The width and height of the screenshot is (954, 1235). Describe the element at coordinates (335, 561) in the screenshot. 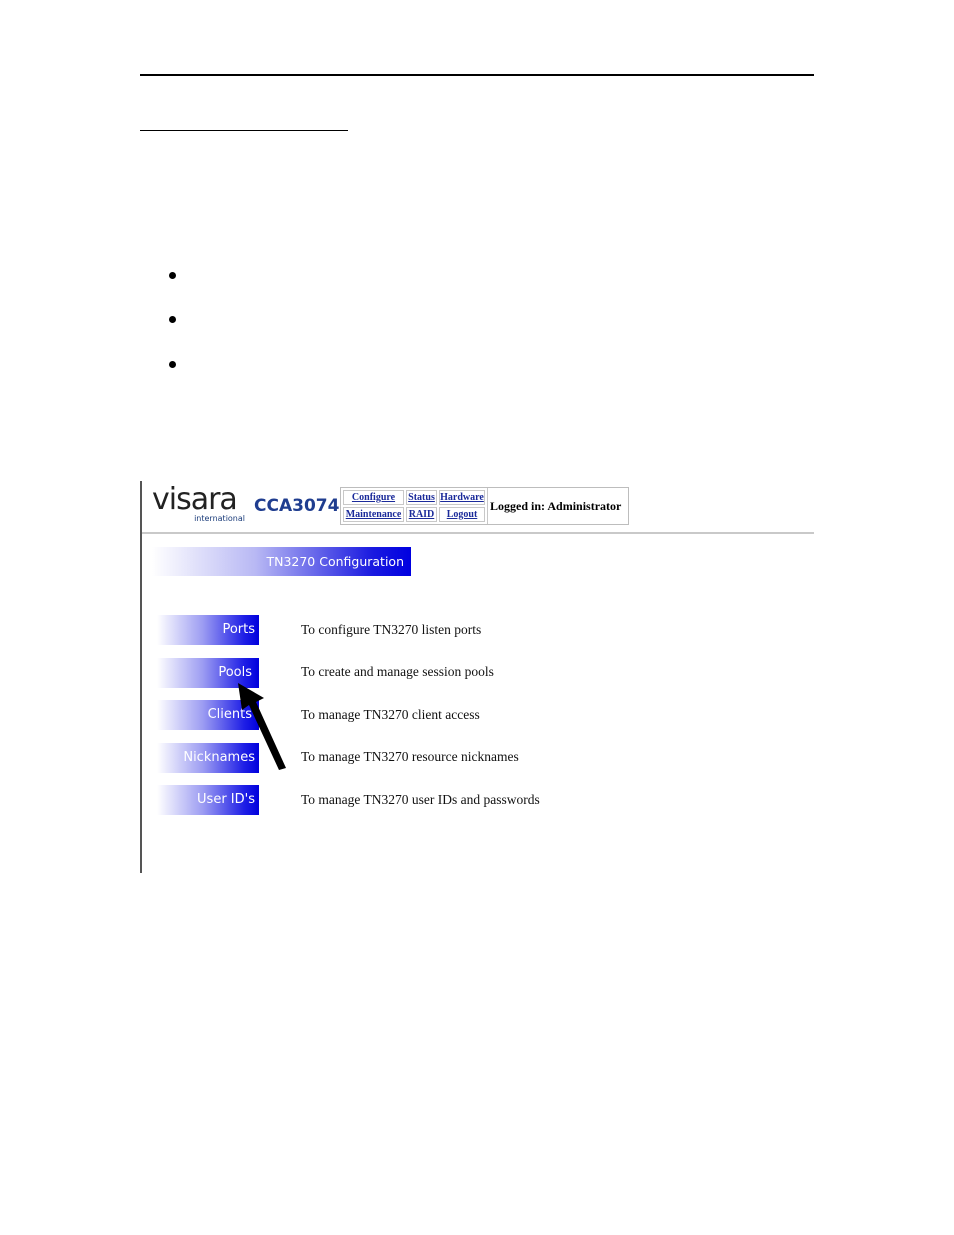

I see `page-title: TN3270 Configuration` at that location.